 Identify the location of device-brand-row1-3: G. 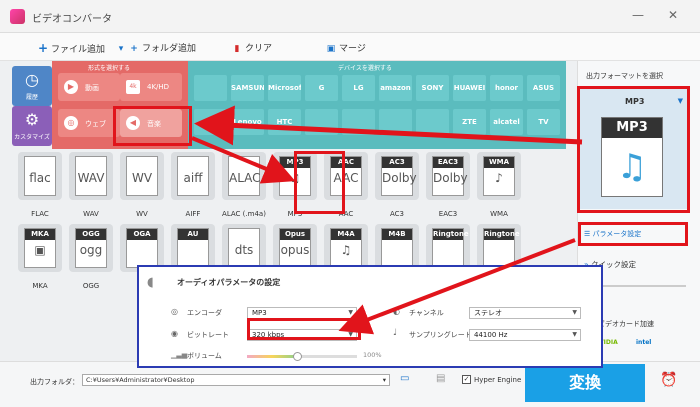
(321, 88).